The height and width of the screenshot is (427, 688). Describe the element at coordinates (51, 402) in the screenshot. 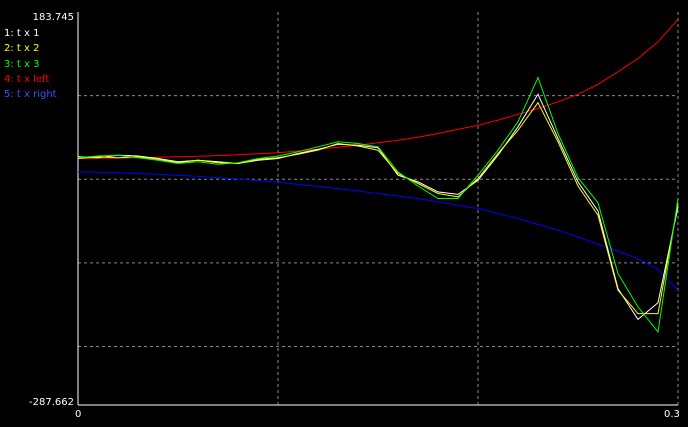

I see `y-tick-label-bottom: -287.662` at that location.